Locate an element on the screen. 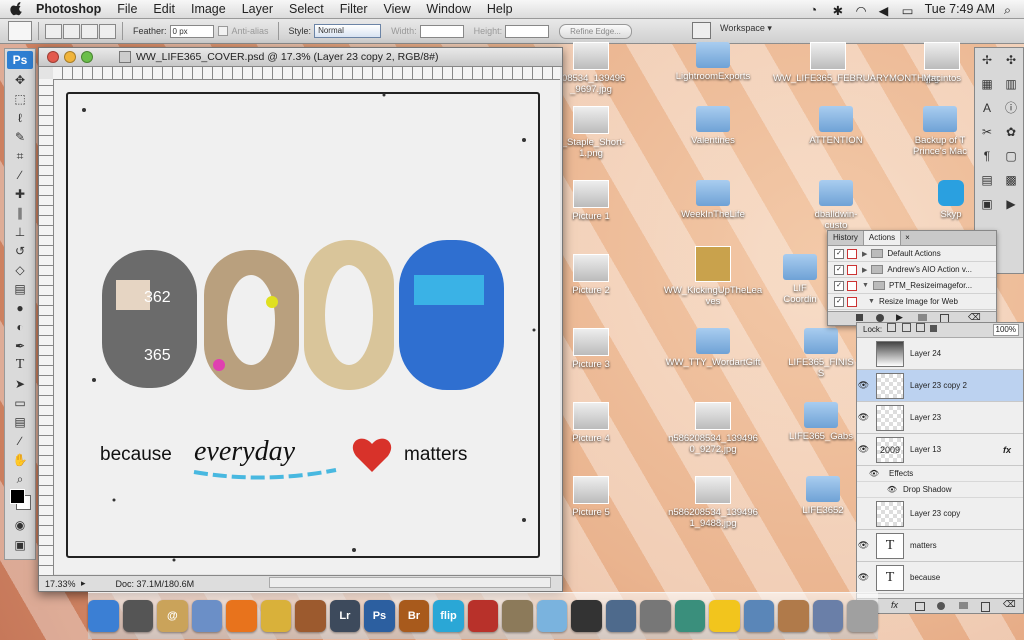  layer-row: 👁 Layer 23 copy 2 is located at coordinates (940, 386).